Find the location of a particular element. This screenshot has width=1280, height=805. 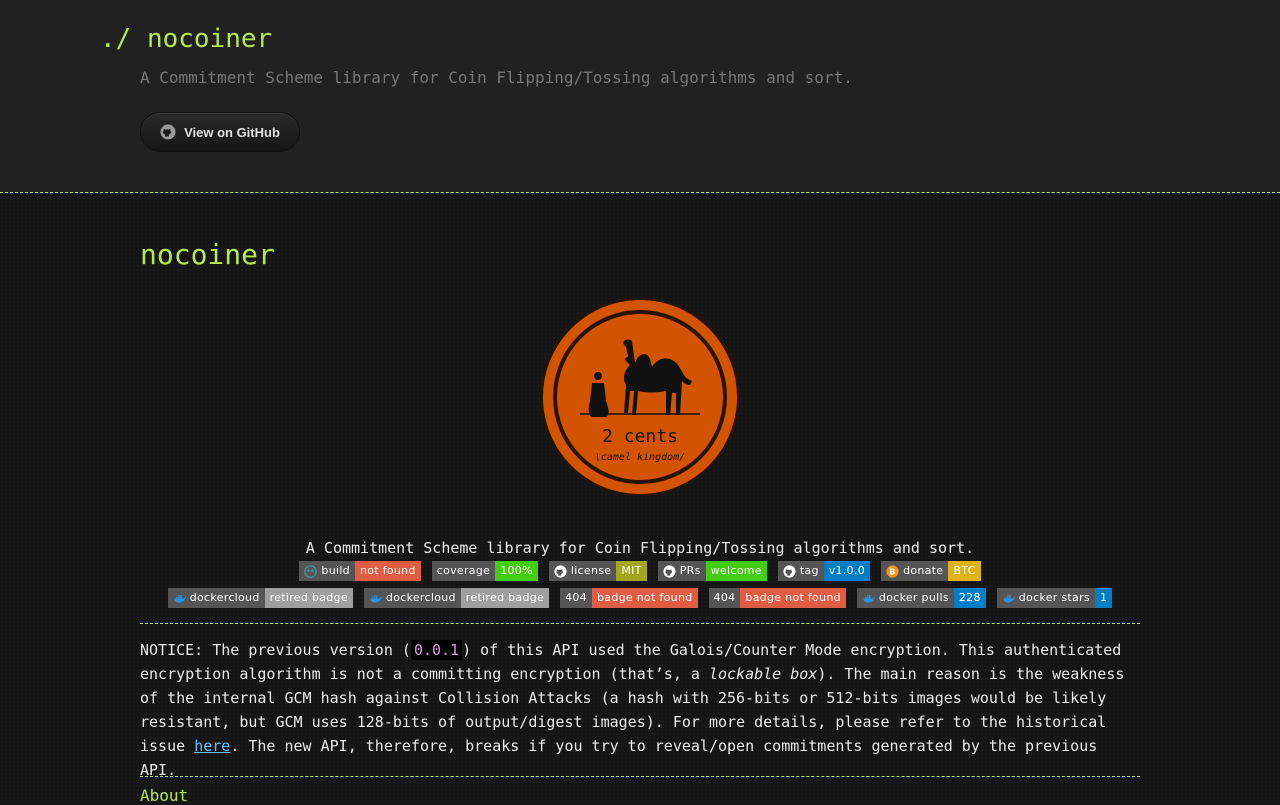

badge-value: MIT is located at coordinates (631, 571).